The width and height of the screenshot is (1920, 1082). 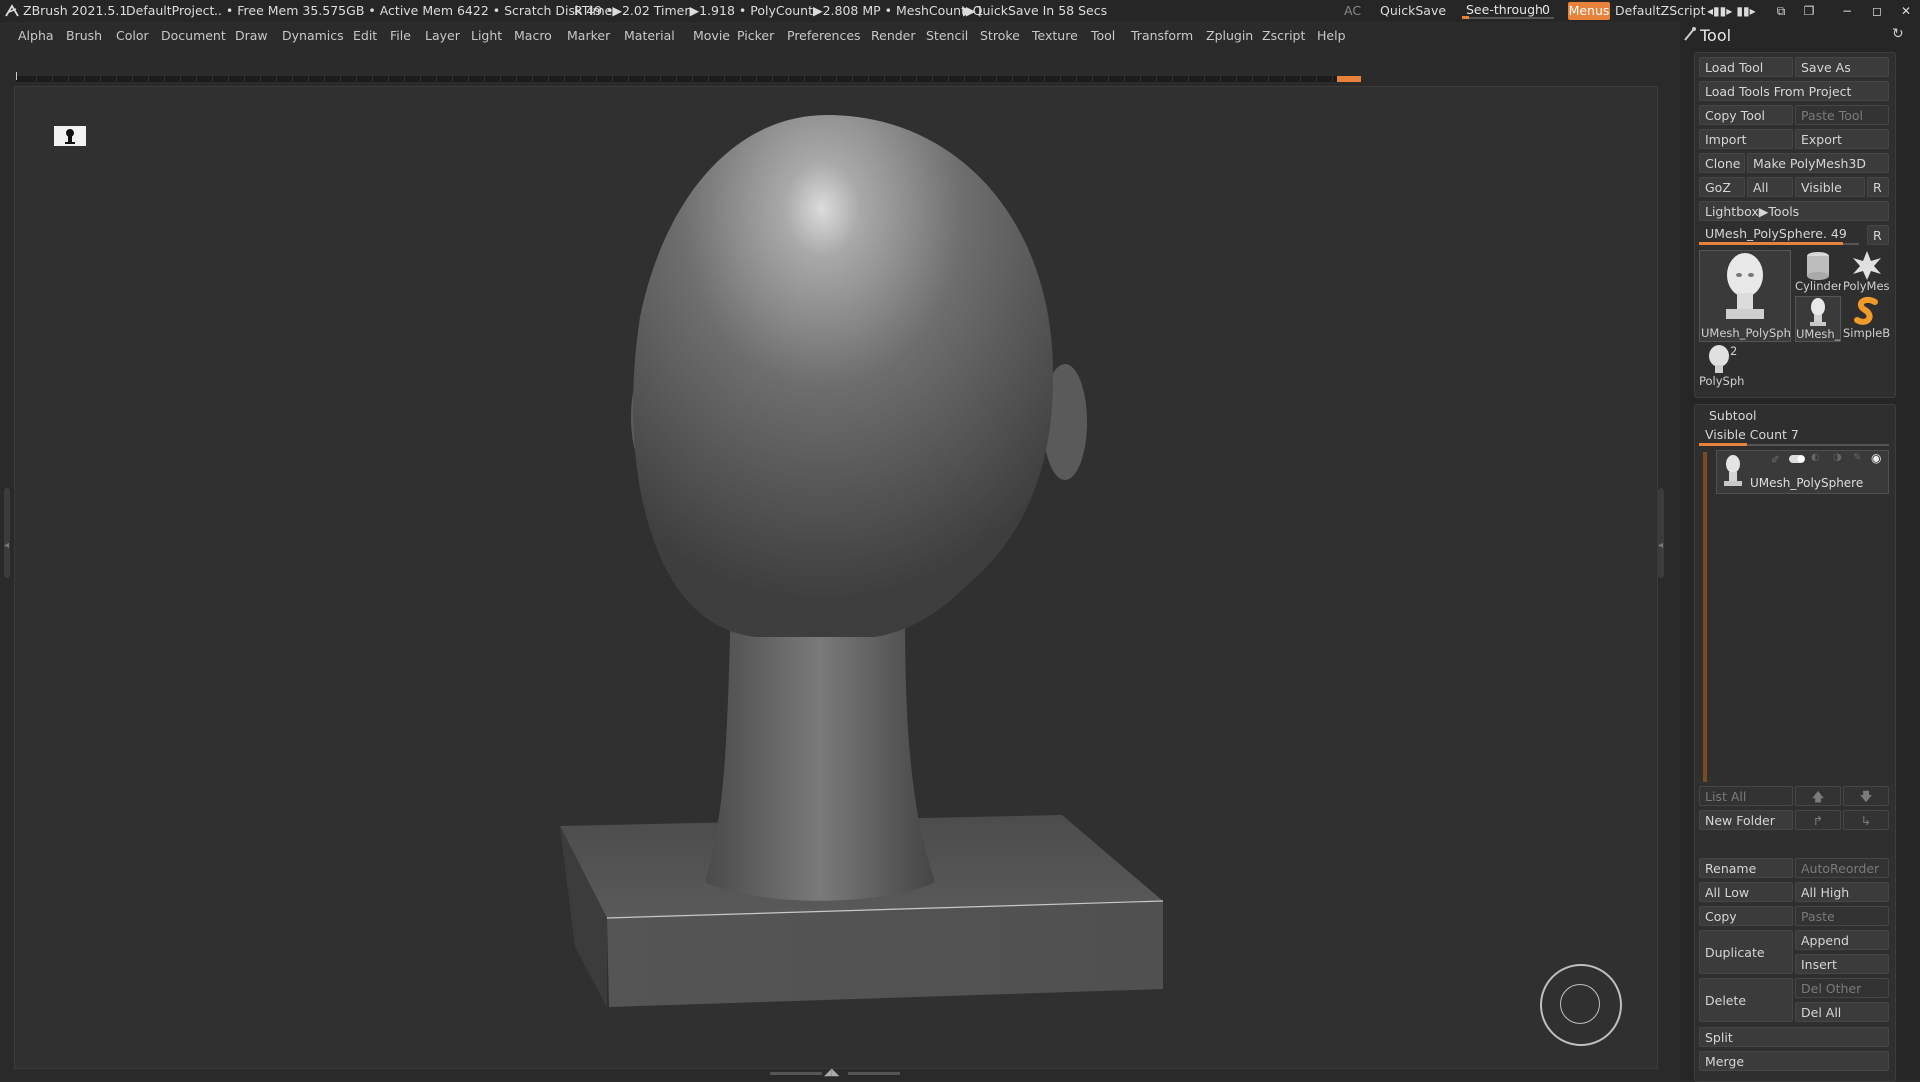 I want to click on menu-tool: Tool, so click(x=1103, y=35).